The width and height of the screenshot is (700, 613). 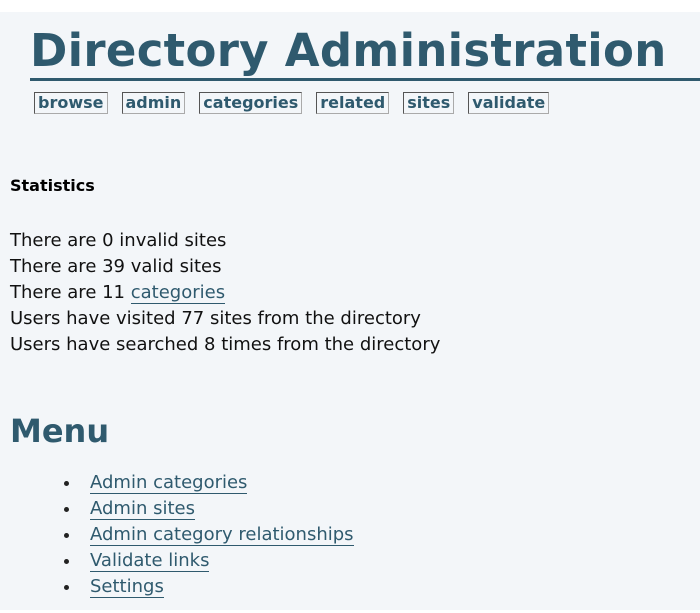 What do you see at coordinates (60, 431) in the screenshot?
I see `menu-heading: Menu` at bounding box center [60, 431].